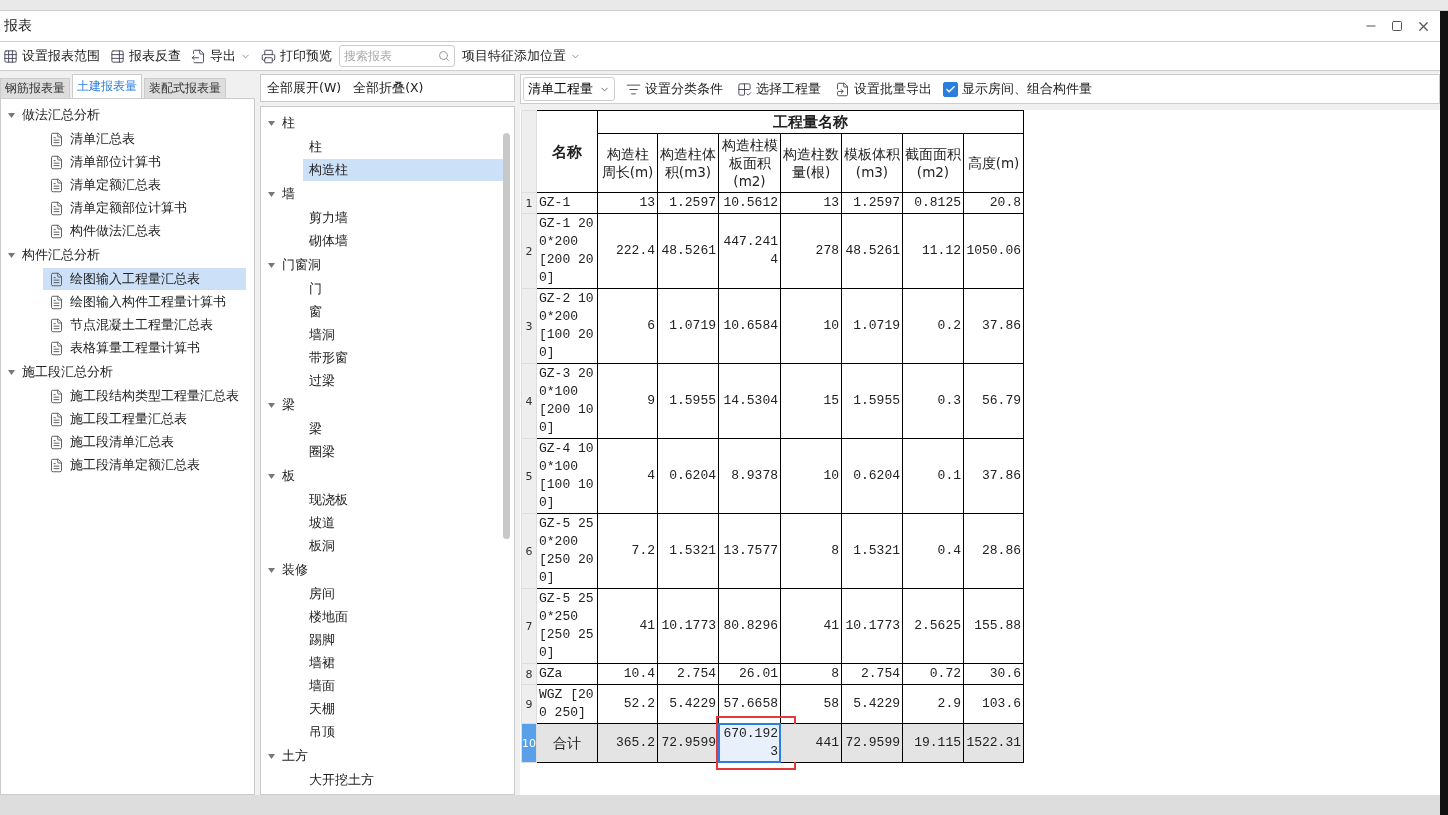 Image resolution: width=1448 pixels, height=815 pixels. What do you see at coordinates (404, 617) in the screenshot?
I see `tree-item: 楼地面` at bounding box center [404, 617].